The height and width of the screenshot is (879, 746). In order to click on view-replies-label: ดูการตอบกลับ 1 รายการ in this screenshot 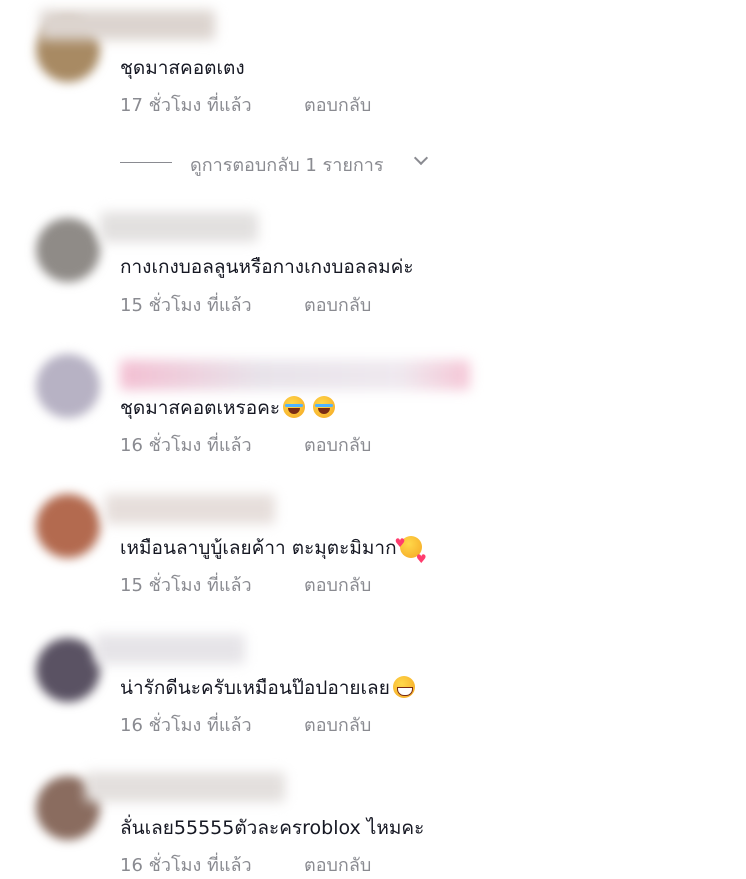, I will do `click(287, 165)`.